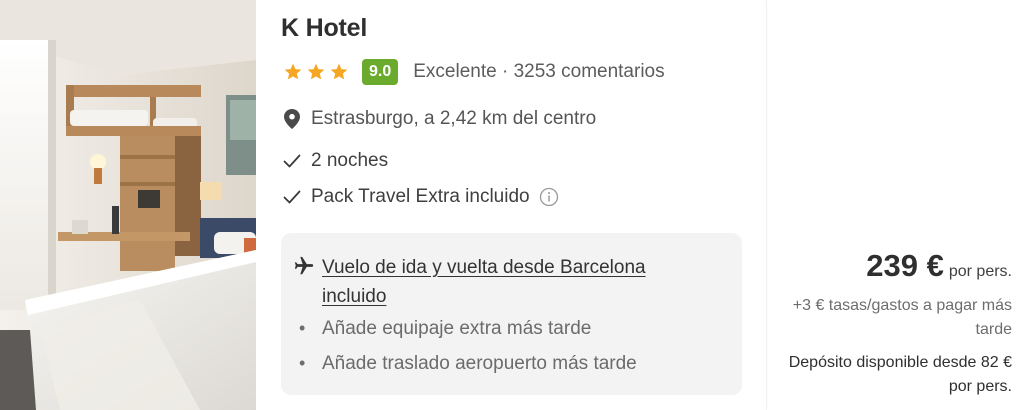  I want to click on pack-text: Pack Travel Extra incluido, so click(420, 196).